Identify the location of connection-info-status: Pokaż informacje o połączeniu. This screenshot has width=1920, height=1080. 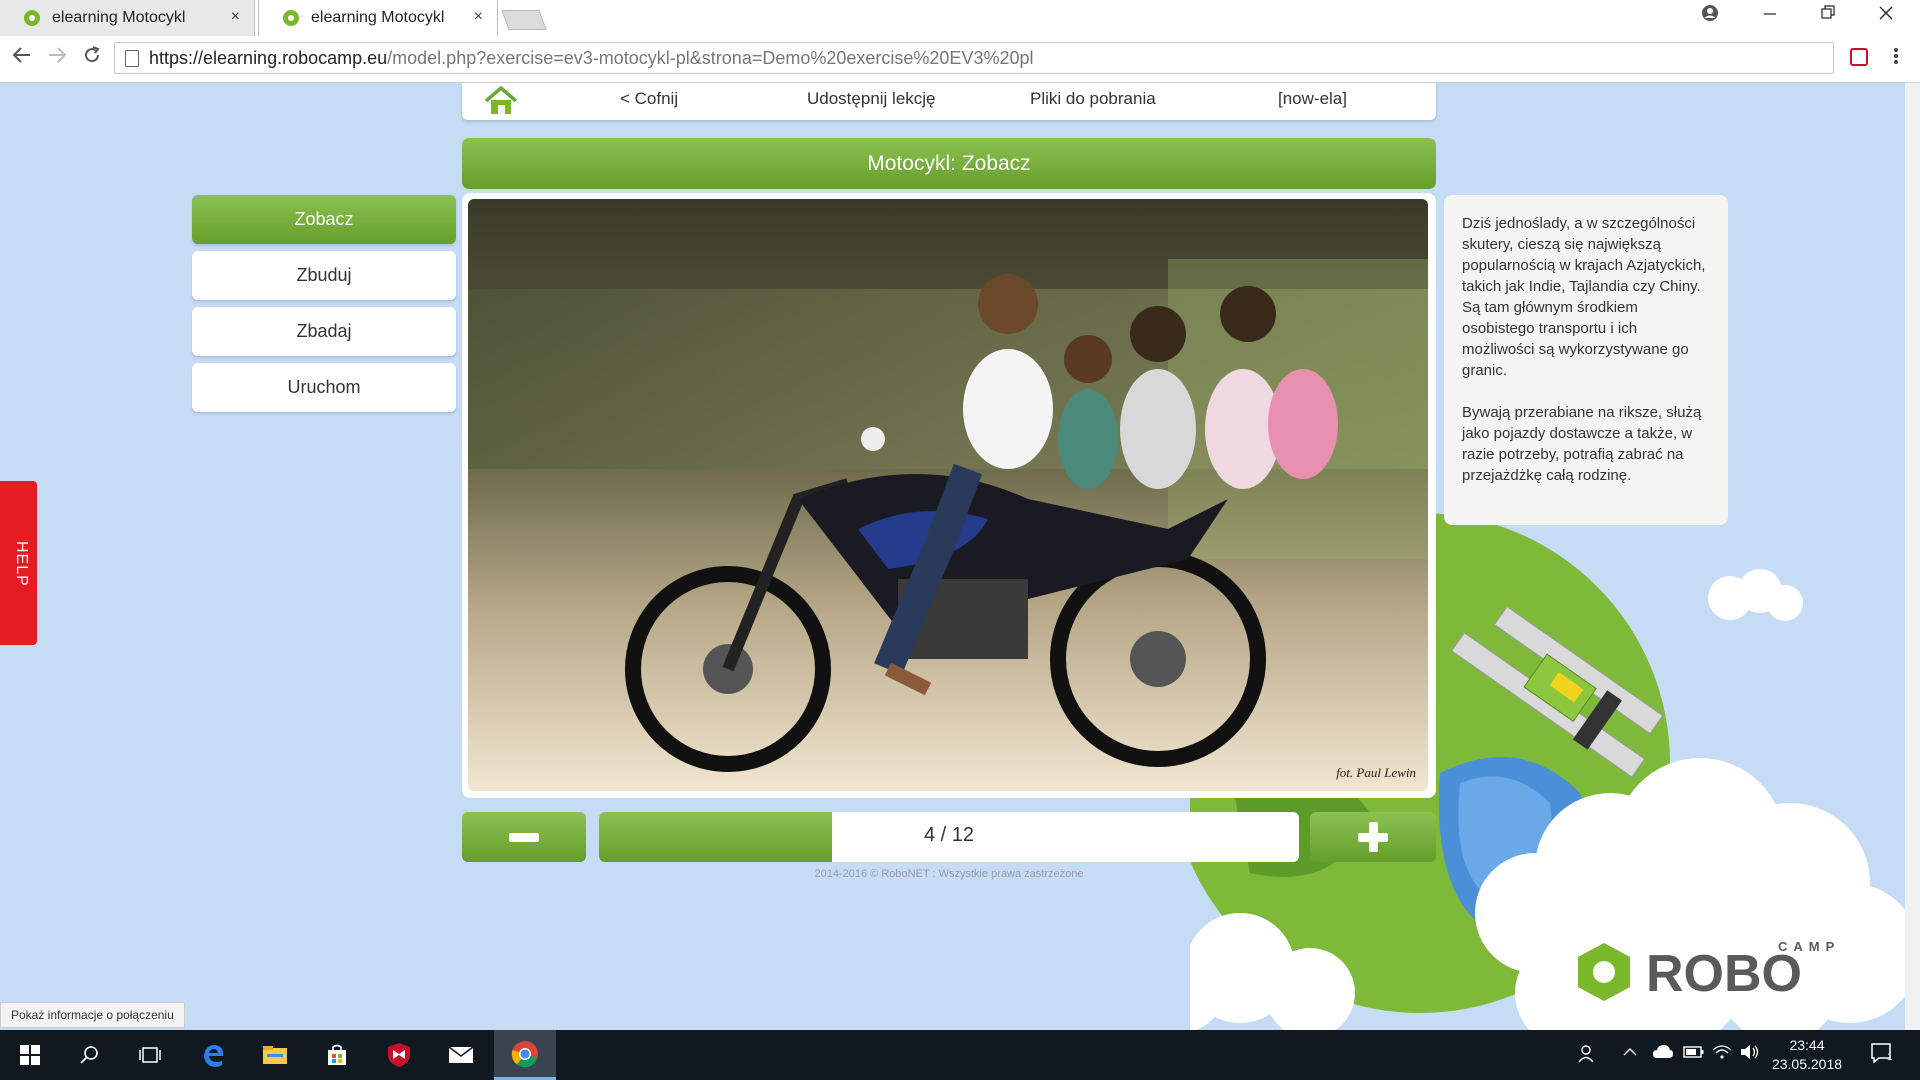
(92, 1015).